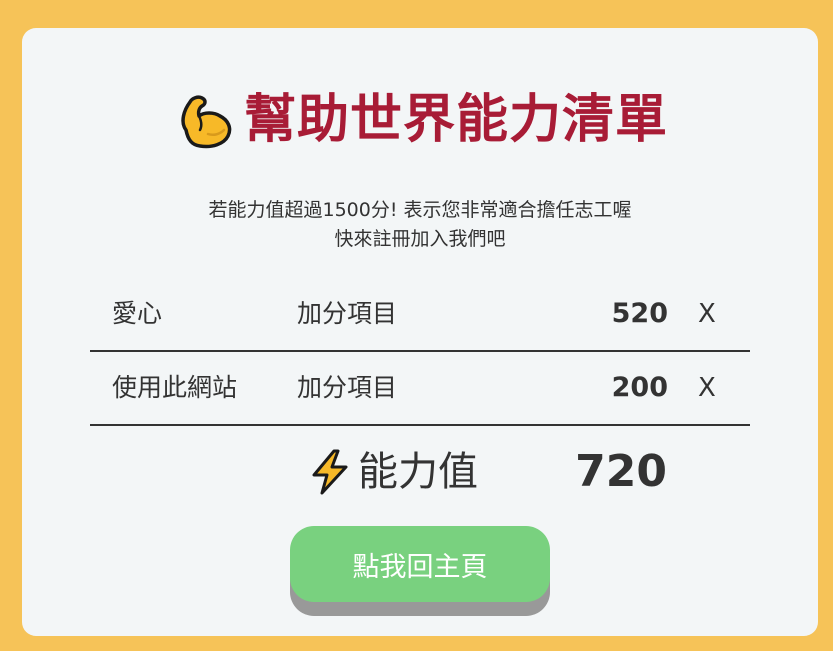 The image size is (833, 651). What do you see at coordinates (639, 313) in the screenshot?
I see `item-points: 520` at bounding box center [639, 313].